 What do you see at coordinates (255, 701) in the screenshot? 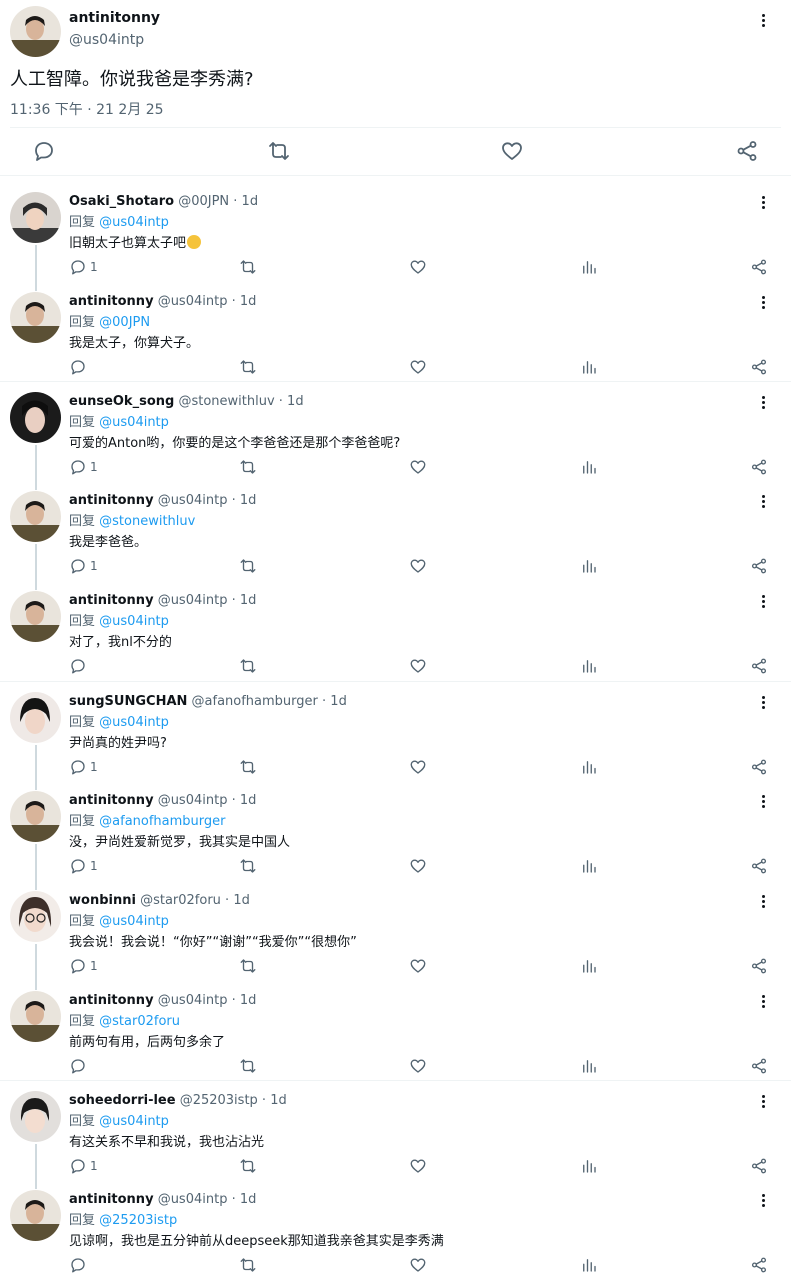
I see `author-handle: @afanofhamburger` at bounding box center [255, 701].